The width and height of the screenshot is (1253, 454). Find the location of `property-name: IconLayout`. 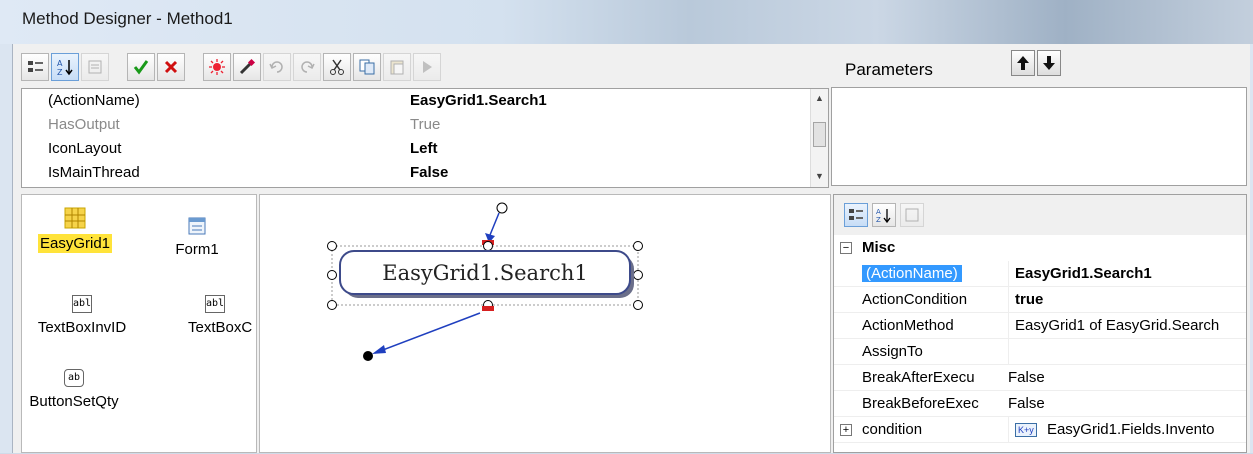

property-name: IconLayout is located at coordinates (85, 148).